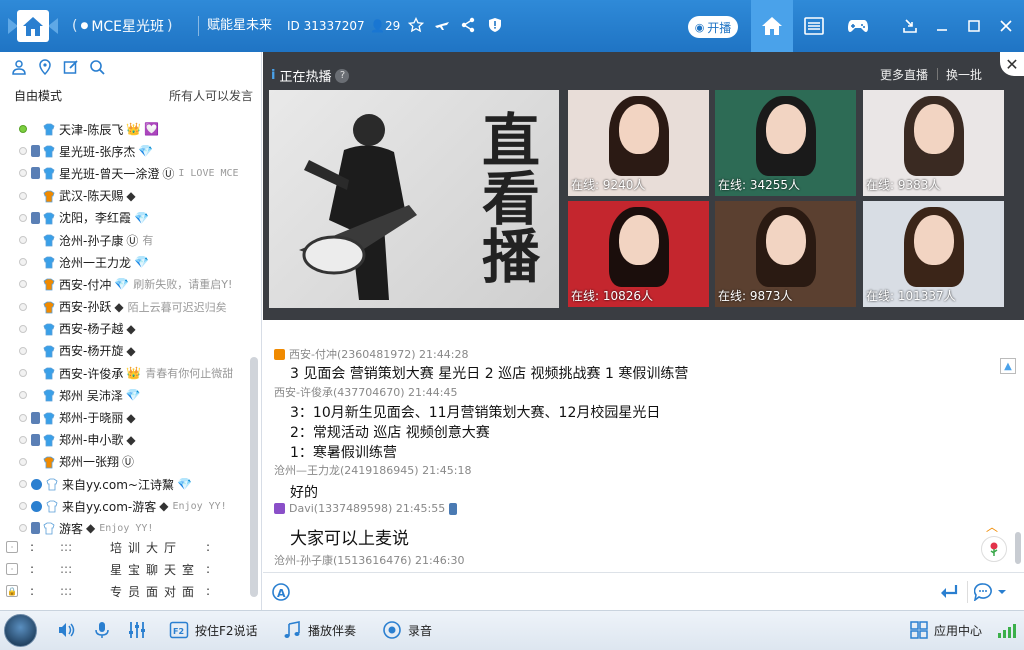 The height and width of the screenshot is (650, 1024). What do you see at coordinates (343, 453) in the screenshot?
I see `chat-message-text: 1：寒暑假训练营` at bounding box center [343, 453].